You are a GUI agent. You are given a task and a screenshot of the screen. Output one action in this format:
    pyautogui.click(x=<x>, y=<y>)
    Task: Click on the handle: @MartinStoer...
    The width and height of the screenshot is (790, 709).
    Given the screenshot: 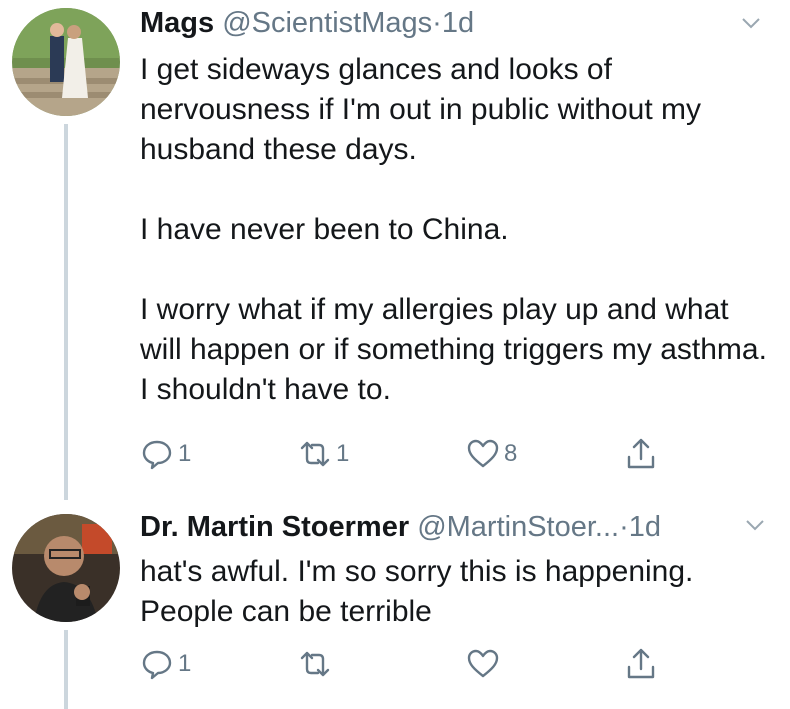 What is the action you would take?
    pyautogui.click(x=518, y=527)
    